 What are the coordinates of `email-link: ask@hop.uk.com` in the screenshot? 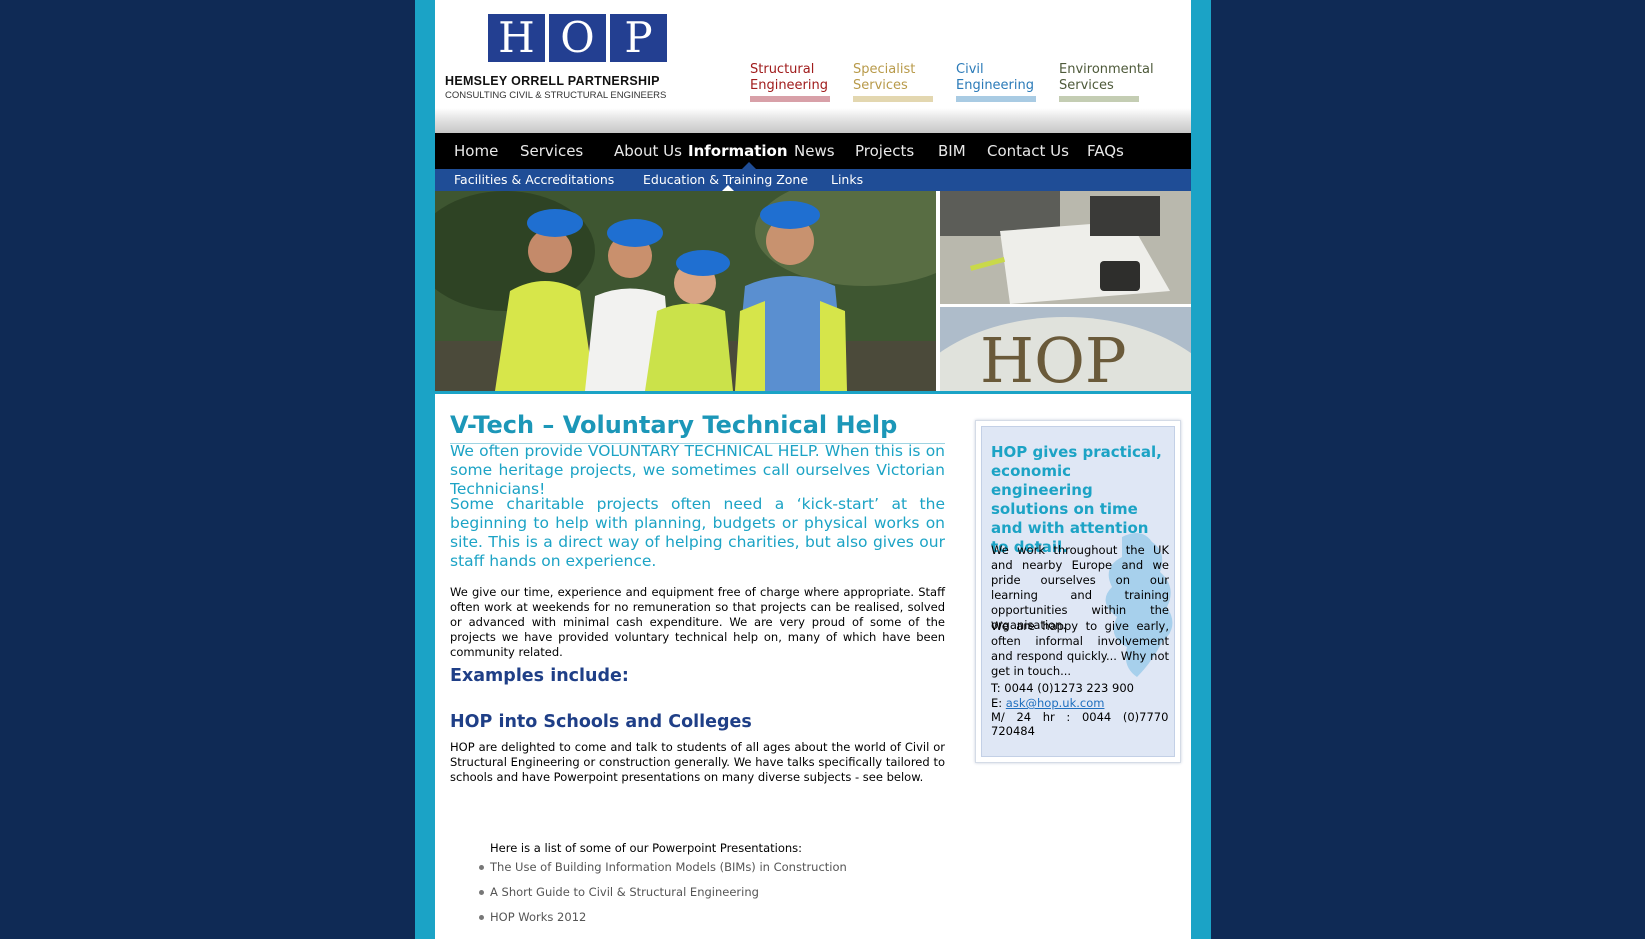 It's located at (1055, 703).